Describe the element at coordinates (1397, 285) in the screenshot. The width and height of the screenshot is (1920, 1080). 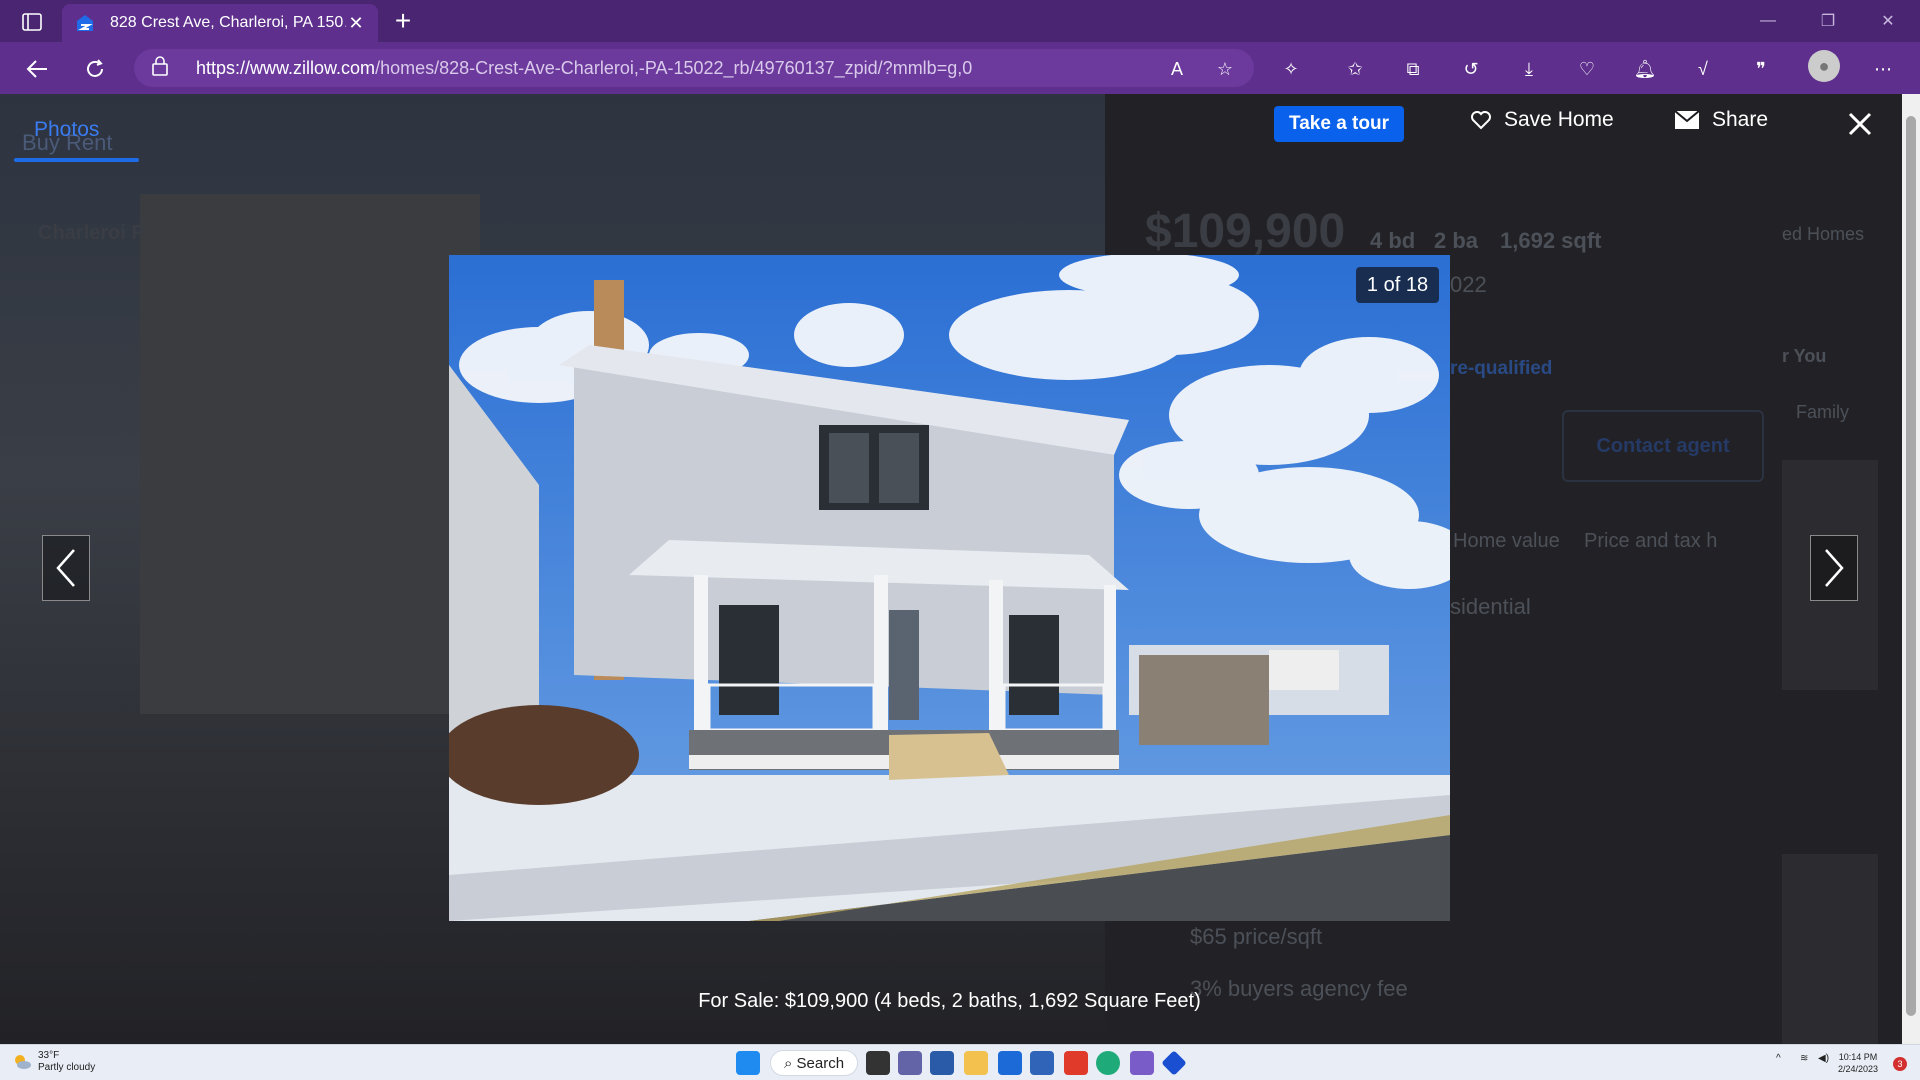
I see `photo-counter: 1 of 18` at that location.